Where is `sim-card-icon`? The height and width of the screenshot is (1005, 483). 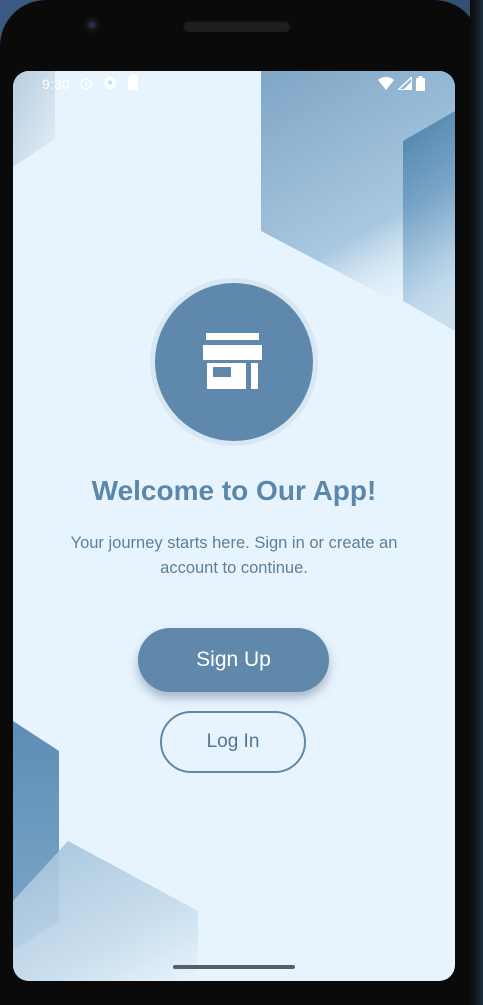
sim-card-icon is located at coordinates (133, 82).